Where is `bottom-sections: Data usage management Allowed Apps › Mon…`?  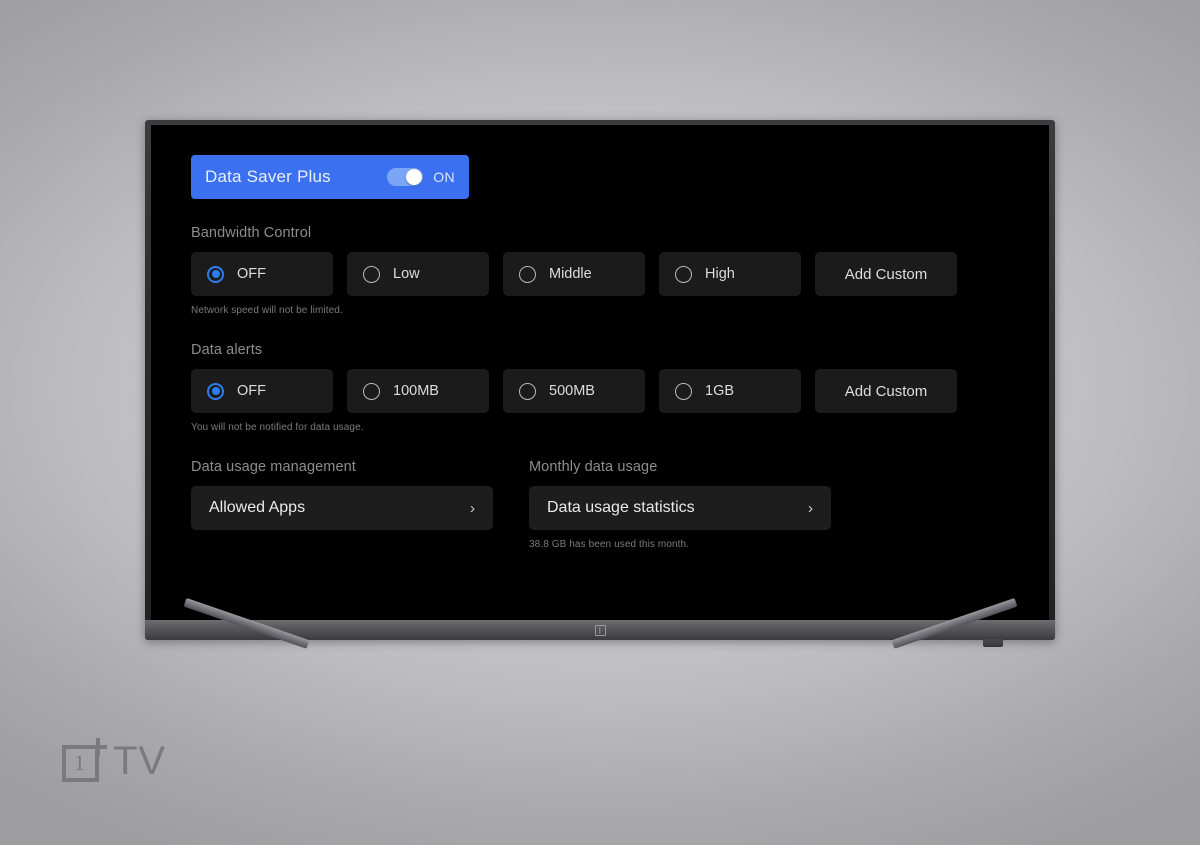
bottom-sections: Data usage management Allowed Apps › Mon… is located at coordinates (600, 504).